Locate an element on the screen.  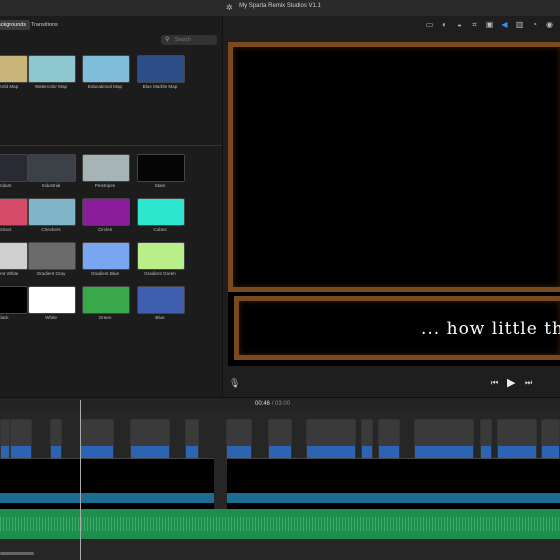
background-label: Green is located at coordinates (105, 317).